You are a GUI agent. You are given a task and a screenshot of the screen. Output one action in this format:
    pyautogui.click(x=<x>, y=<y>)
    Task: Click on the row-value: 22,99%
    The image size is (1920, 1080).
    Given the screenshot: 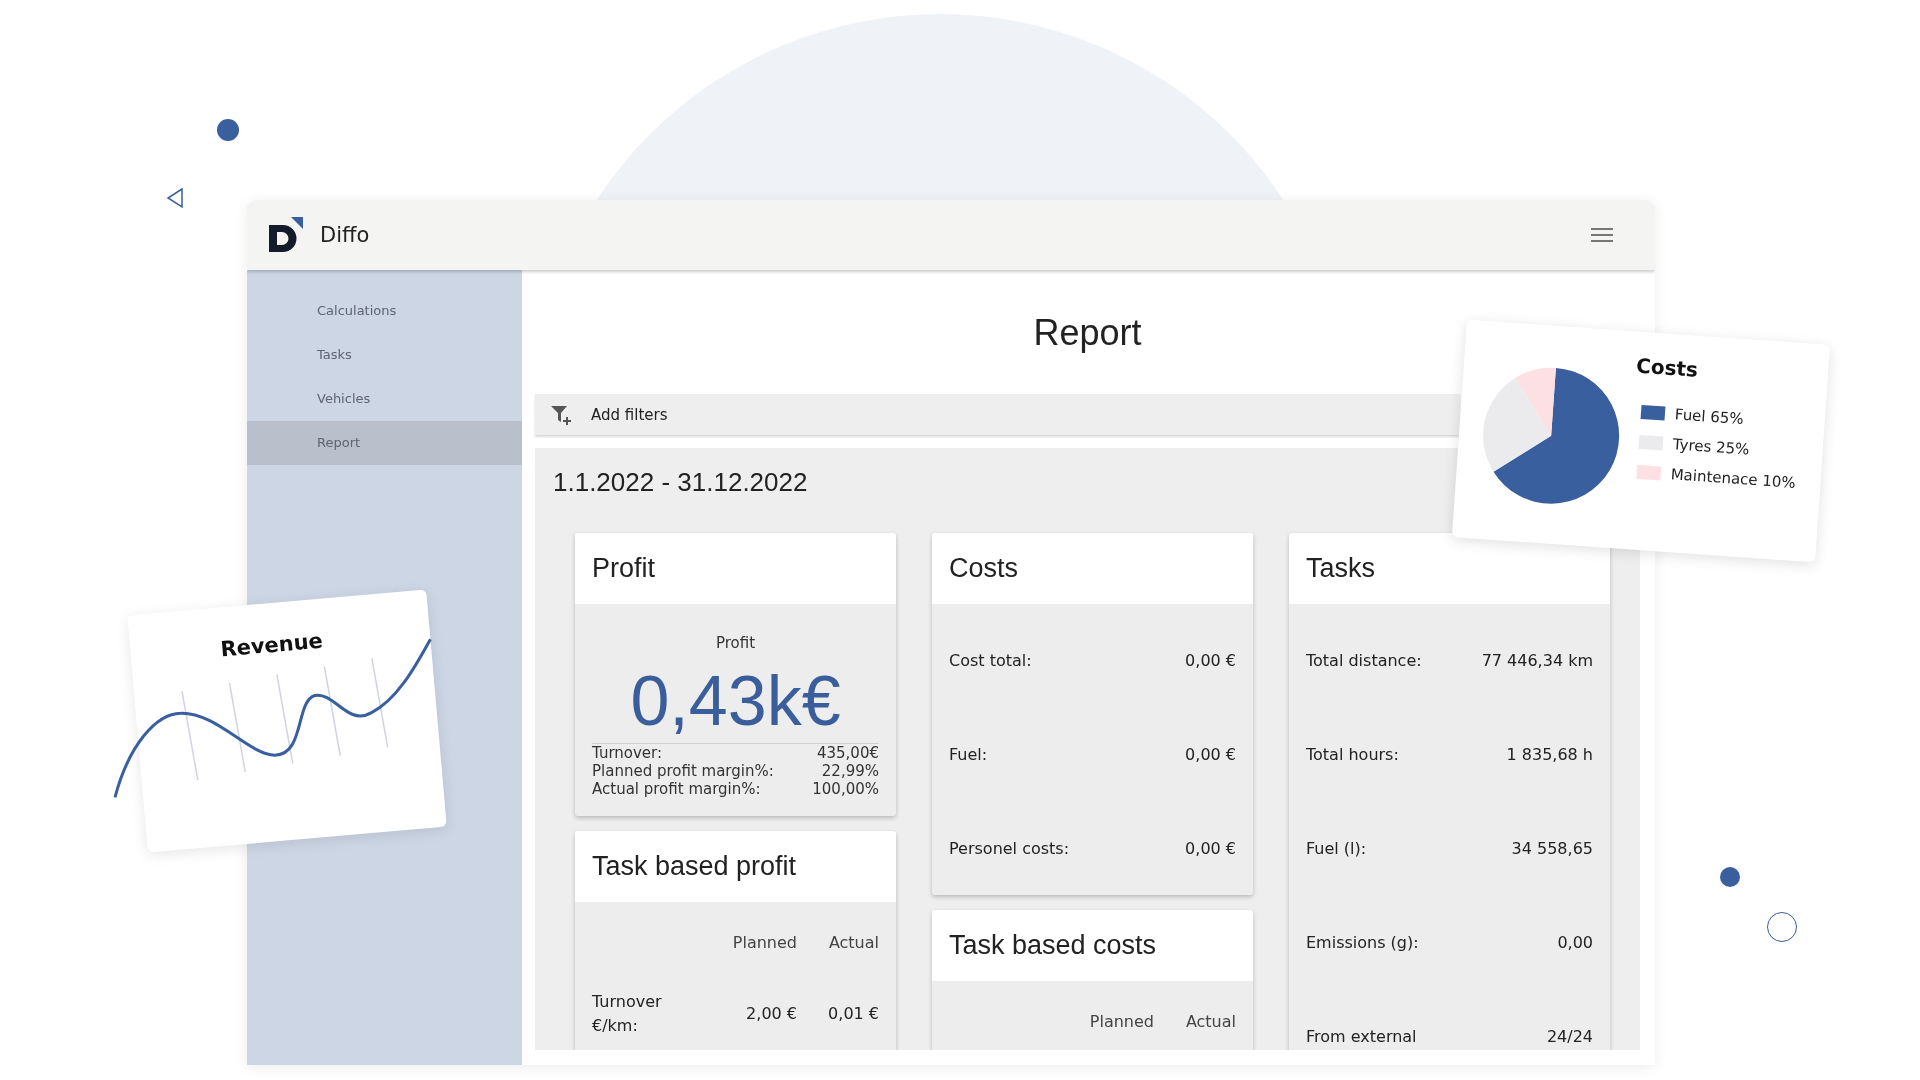 What is the action you would take?
    pyautogui.click(x=850, y=771)
    